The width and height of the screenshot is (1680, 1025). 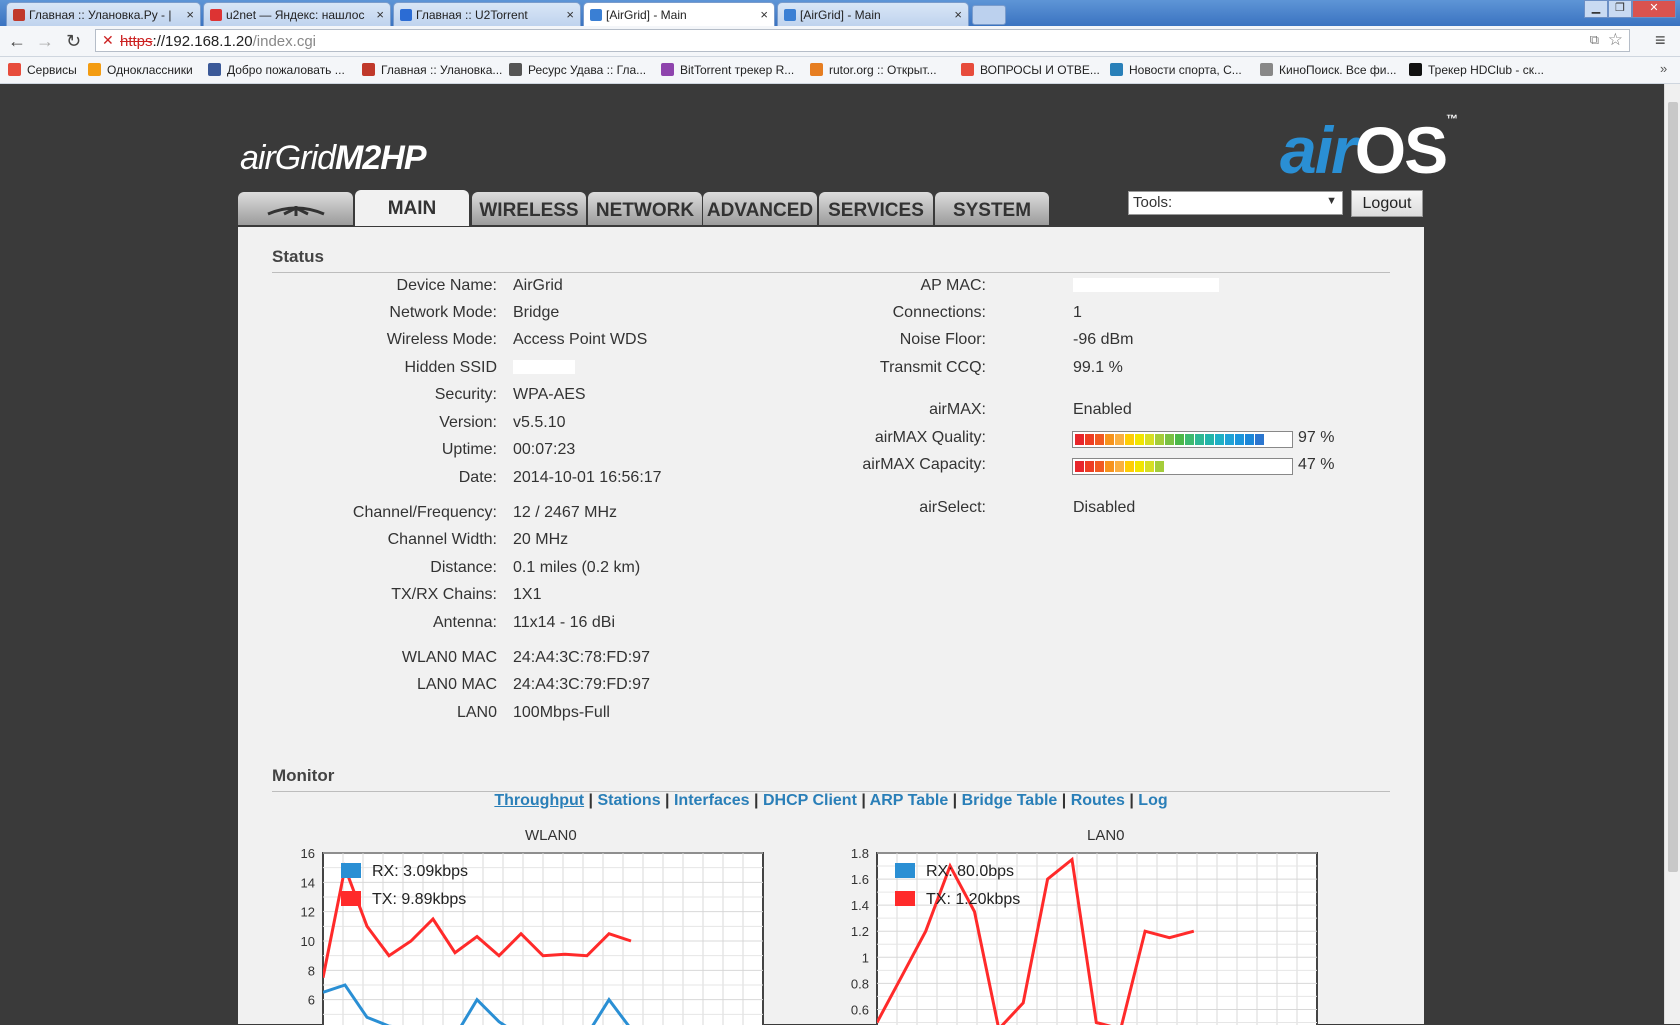 What do you see at coordinates (381, 313) in the screenshot?
I see `status-label: Network Mode:` at bounding box center [381, 313].